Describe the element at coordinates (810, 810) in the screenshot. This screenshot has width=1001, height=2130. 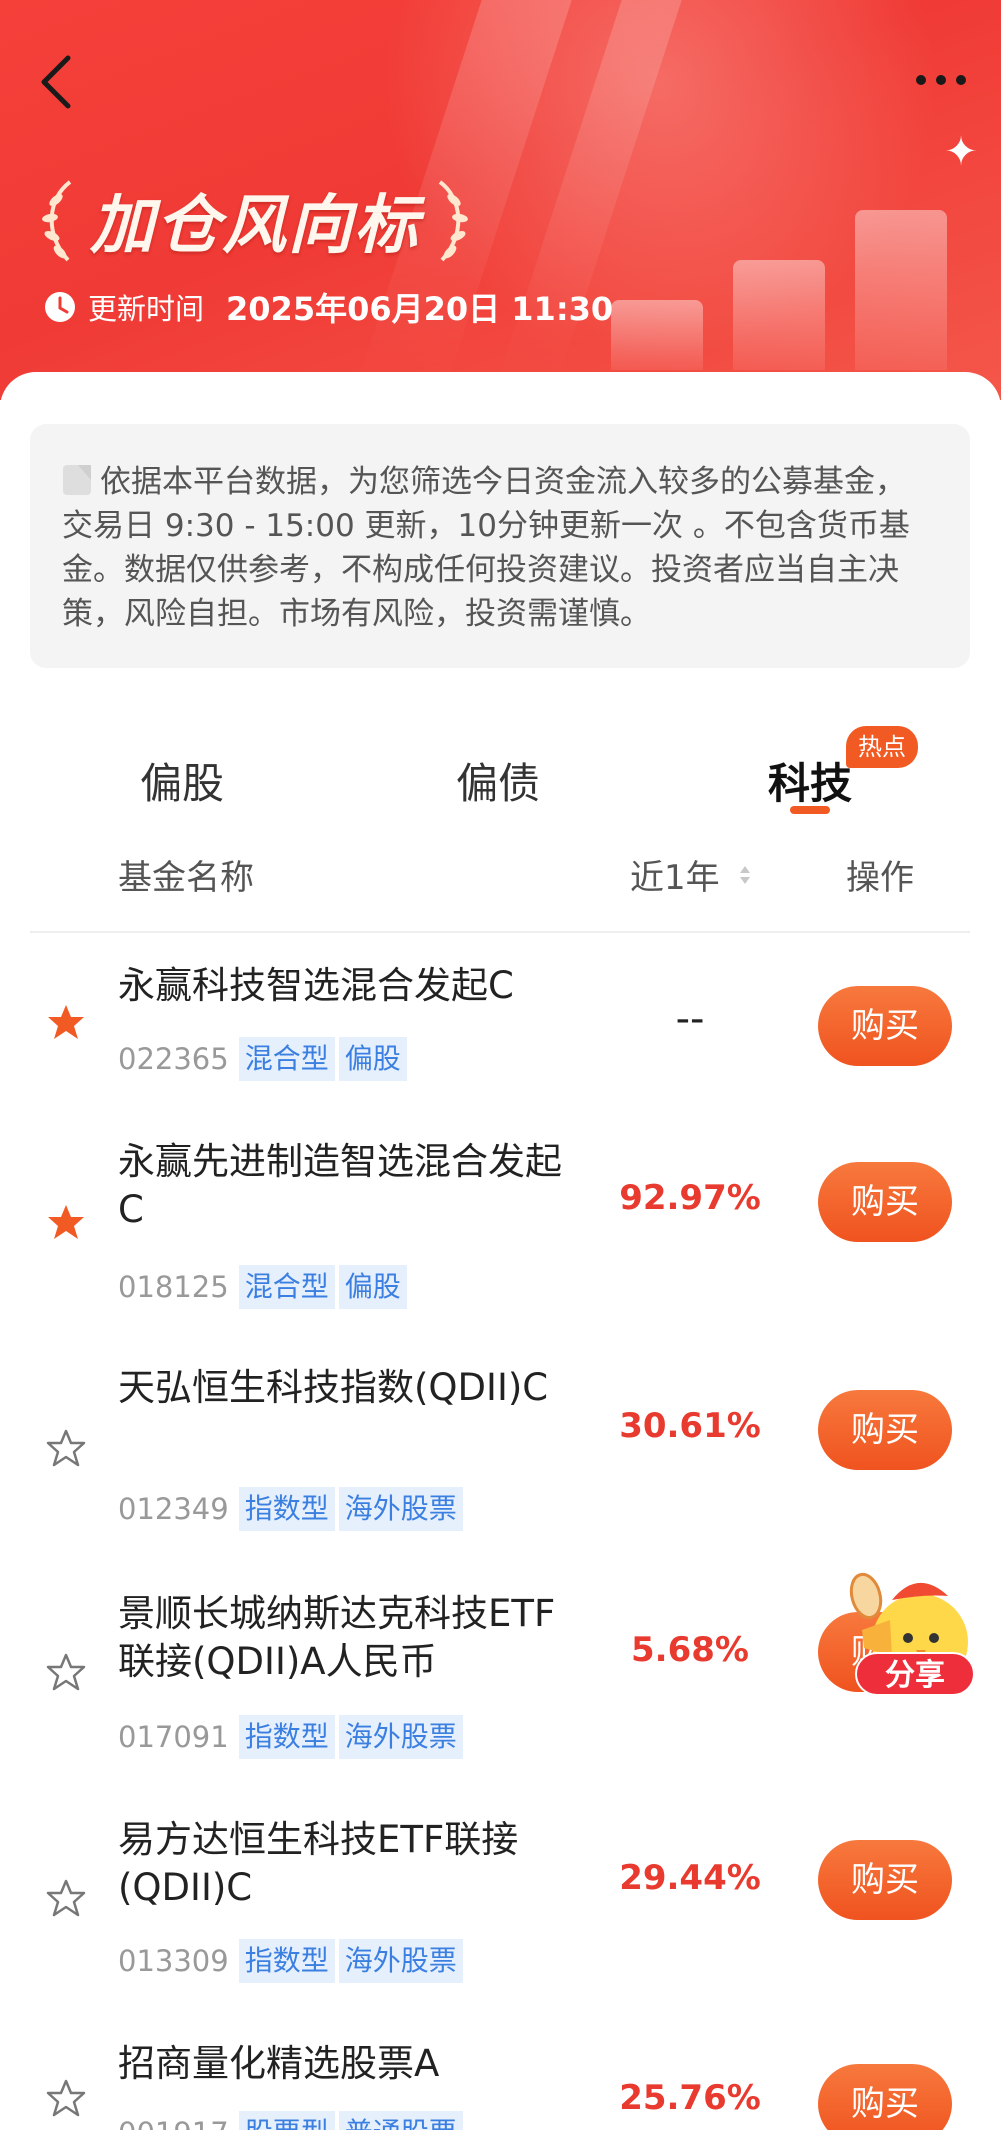
I see `active-tab-indicator` at that location.